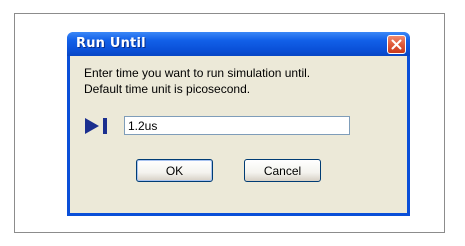  What do you see at coordinates (96, 126) in the screenshot?
I see `run-to-icon` at bounding box center [96, 126].